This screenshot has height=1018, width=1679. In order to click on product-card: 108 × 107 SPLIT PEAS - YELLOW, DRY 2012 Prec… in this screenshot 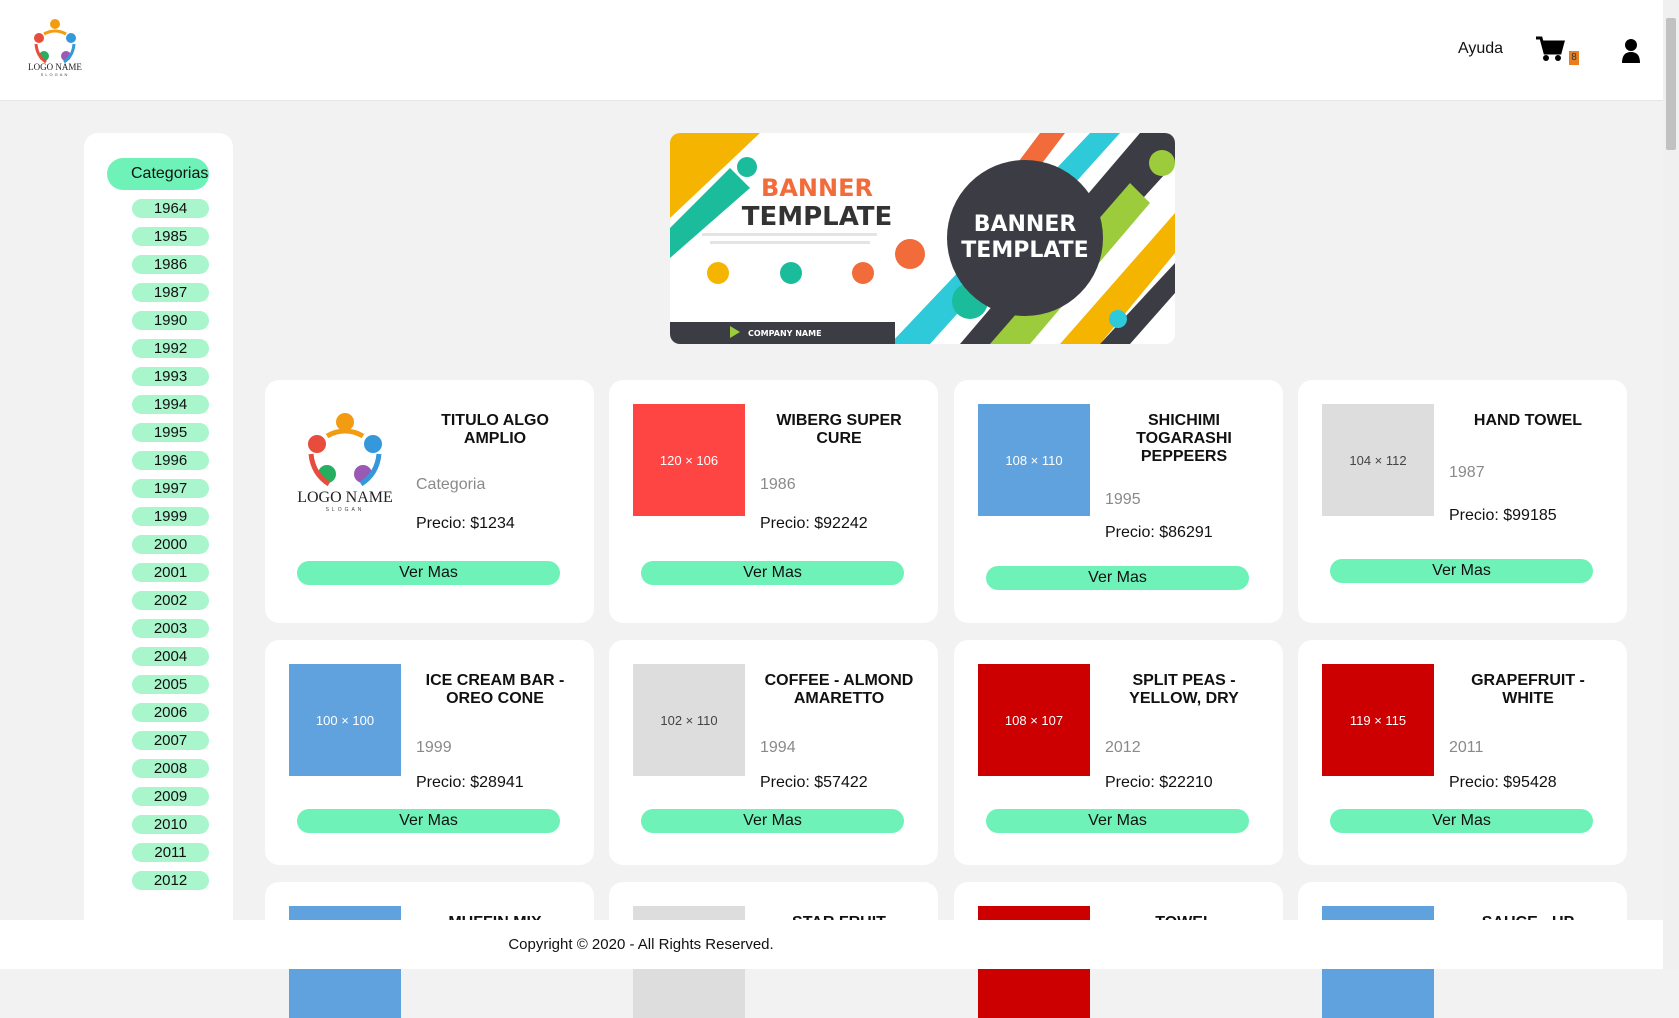, I will do `click(1118, 752)`.